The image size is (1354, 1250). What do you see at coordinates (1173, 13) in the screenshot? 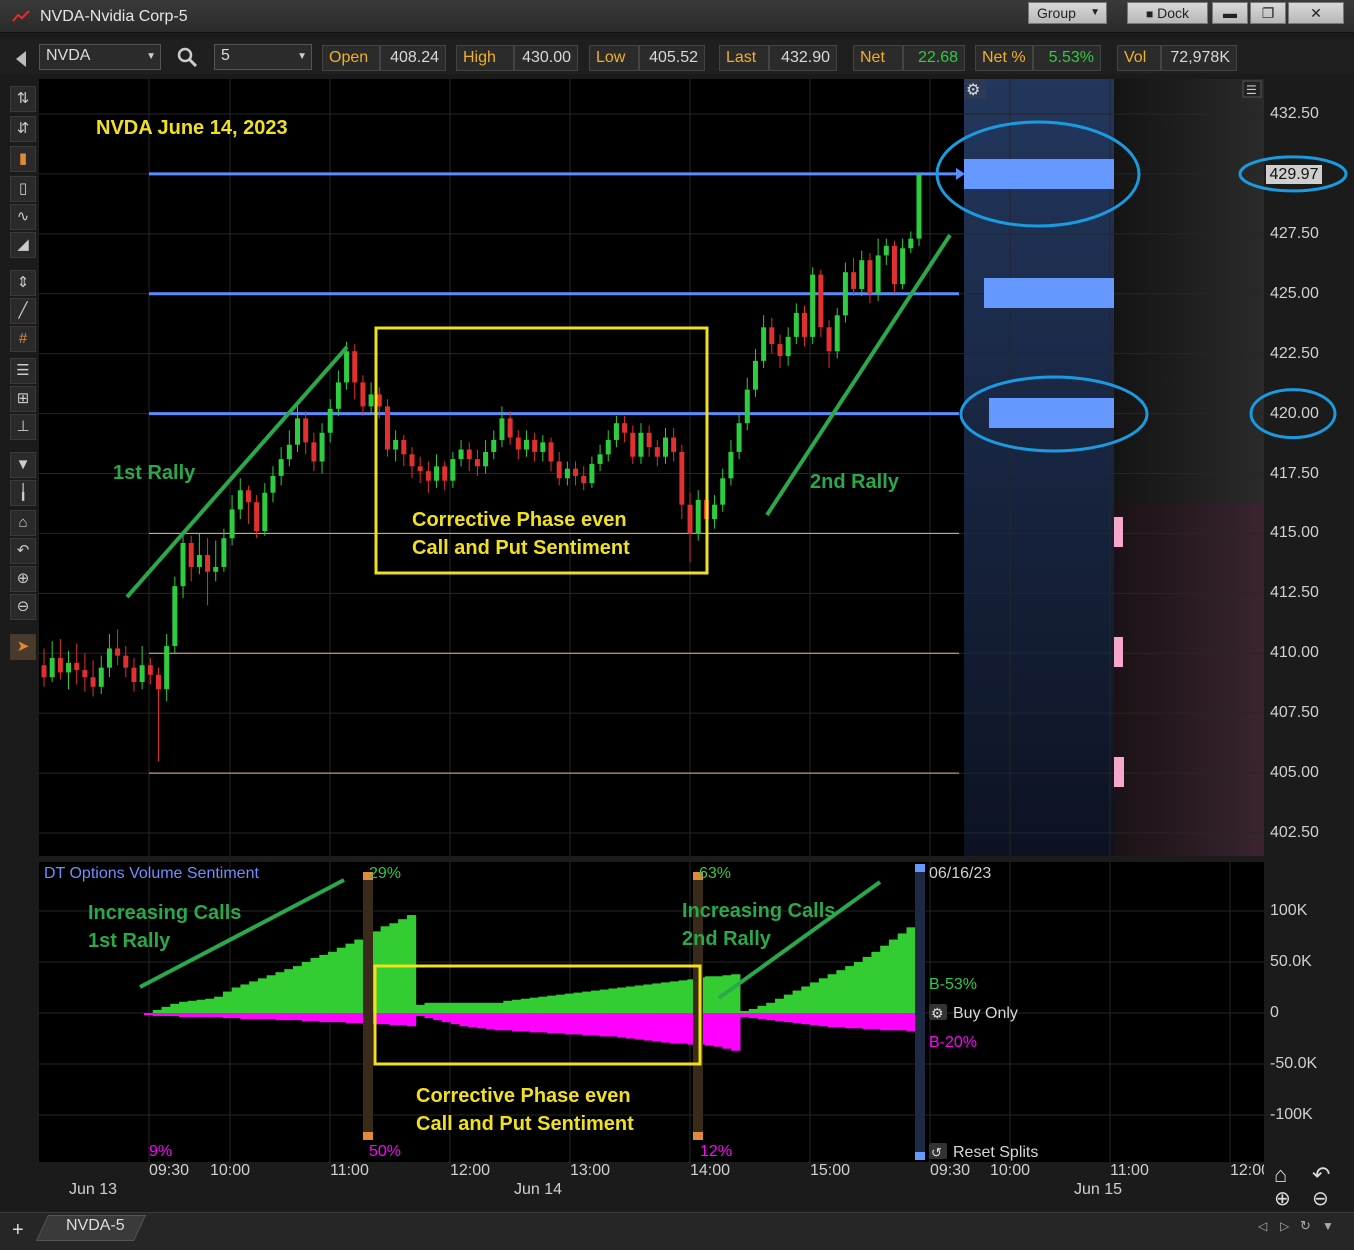
I see `dock-label: Dock` at bounding box center [1173, 13].